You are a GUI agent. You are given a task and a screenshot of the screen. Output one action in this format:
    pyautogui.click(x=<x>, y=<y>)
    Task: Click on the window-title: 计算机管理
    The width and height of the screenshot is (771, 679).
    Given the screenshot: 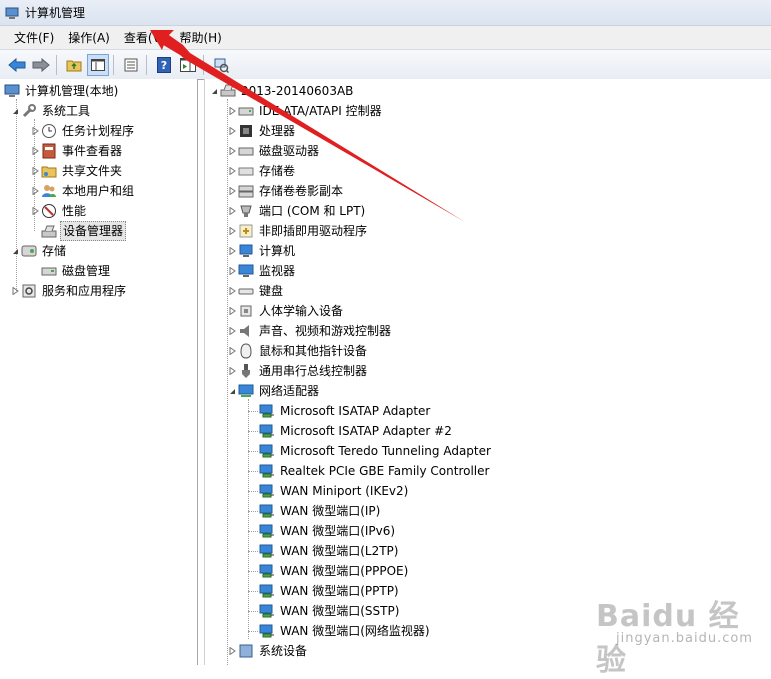 What is the action you would take?
    pyautogui.click(x=55, y=13)
    